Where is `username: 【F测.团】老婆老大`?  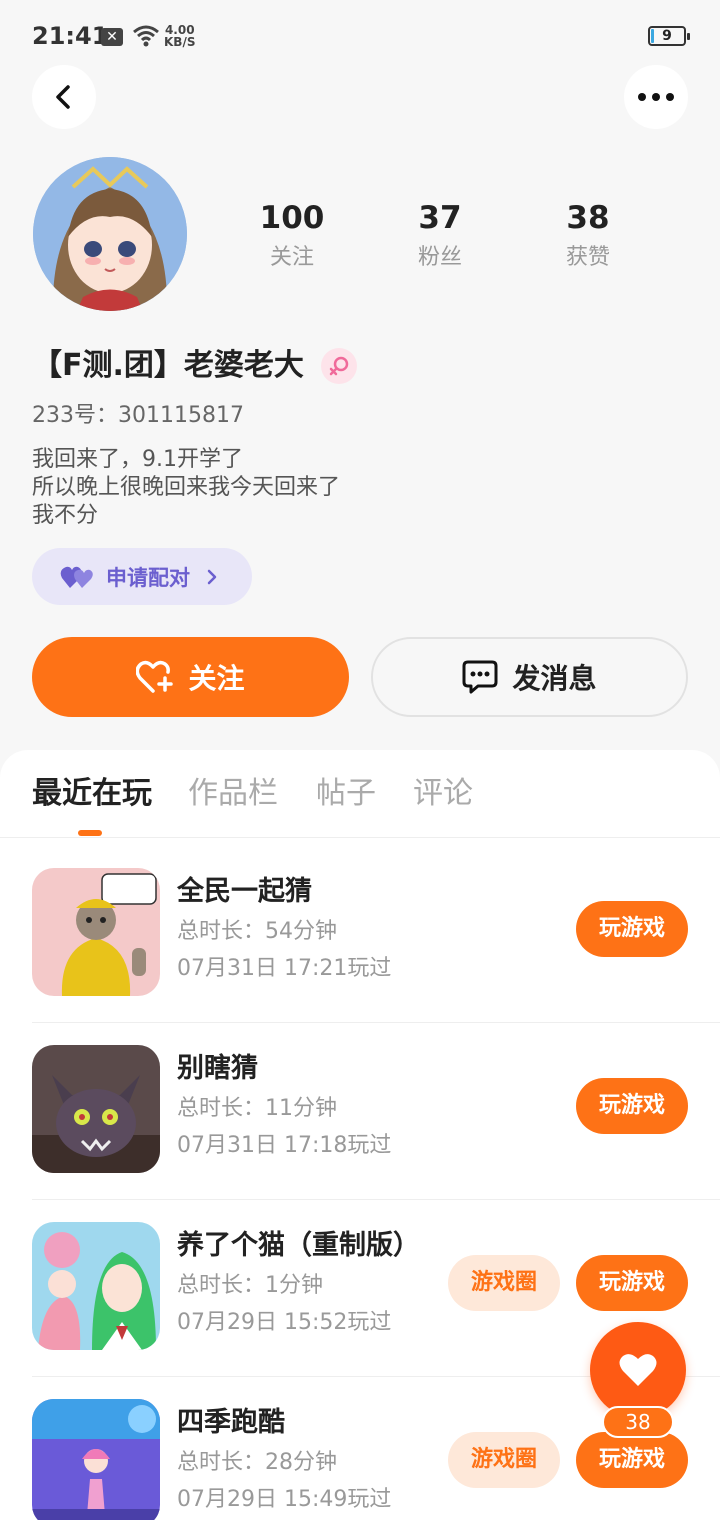 username: 【F测.团】老婆老大 is located at coordinates (168, 365).